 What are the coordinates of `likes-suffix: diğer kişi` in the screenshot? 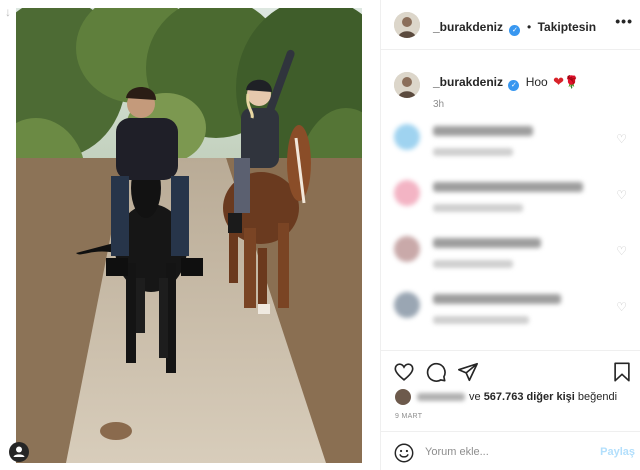 It's located at (550, 397).